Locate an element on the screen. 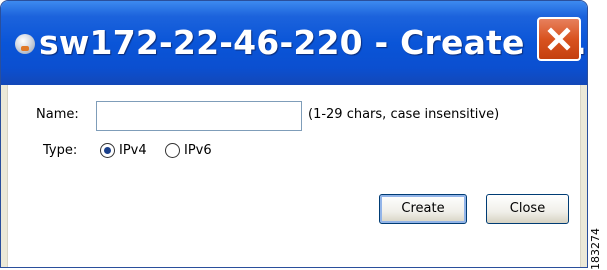  app-globe-icon is located at coordinates (25, 44).